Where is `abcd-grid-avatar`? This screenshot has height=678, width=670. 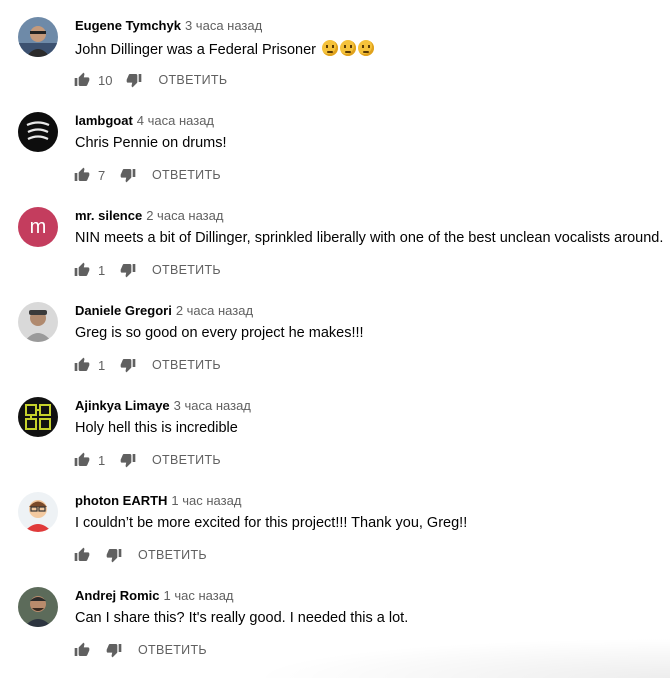
abcd-grid-avatar is located at coordinates (38, 417).